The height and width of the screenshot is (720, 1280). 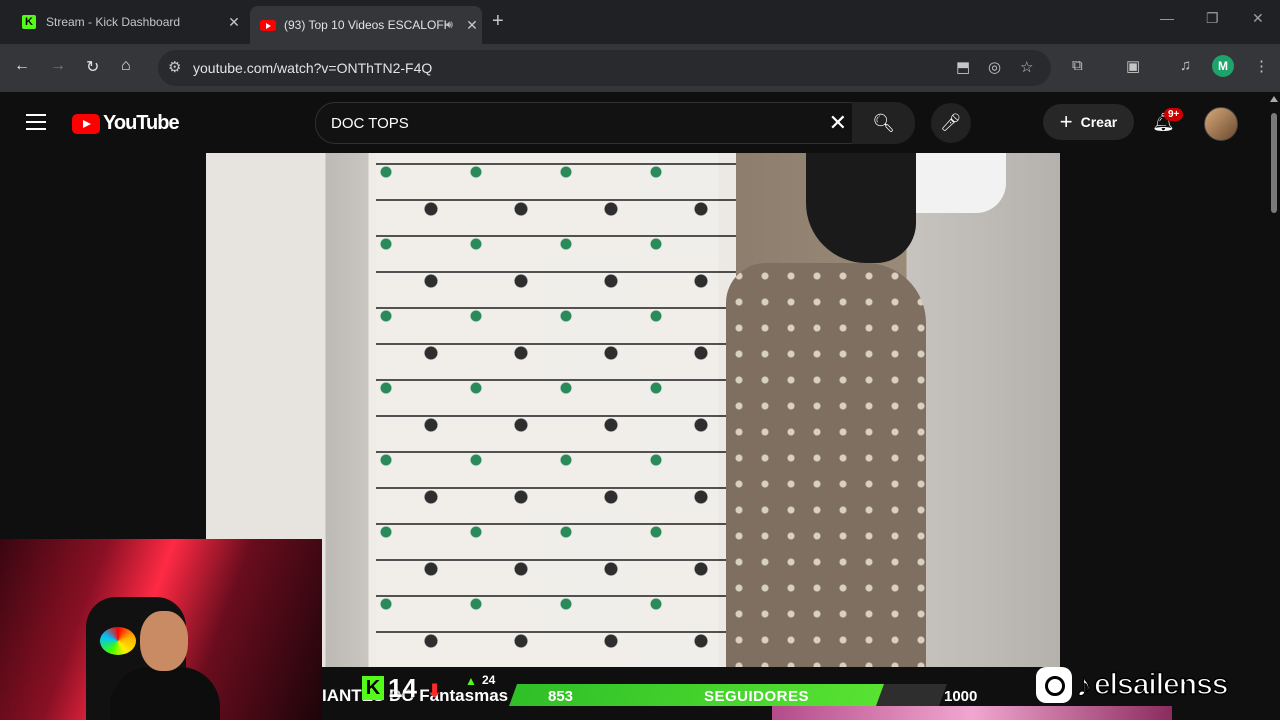 I want to click on up-count: 24, so click(x=489, y=680).